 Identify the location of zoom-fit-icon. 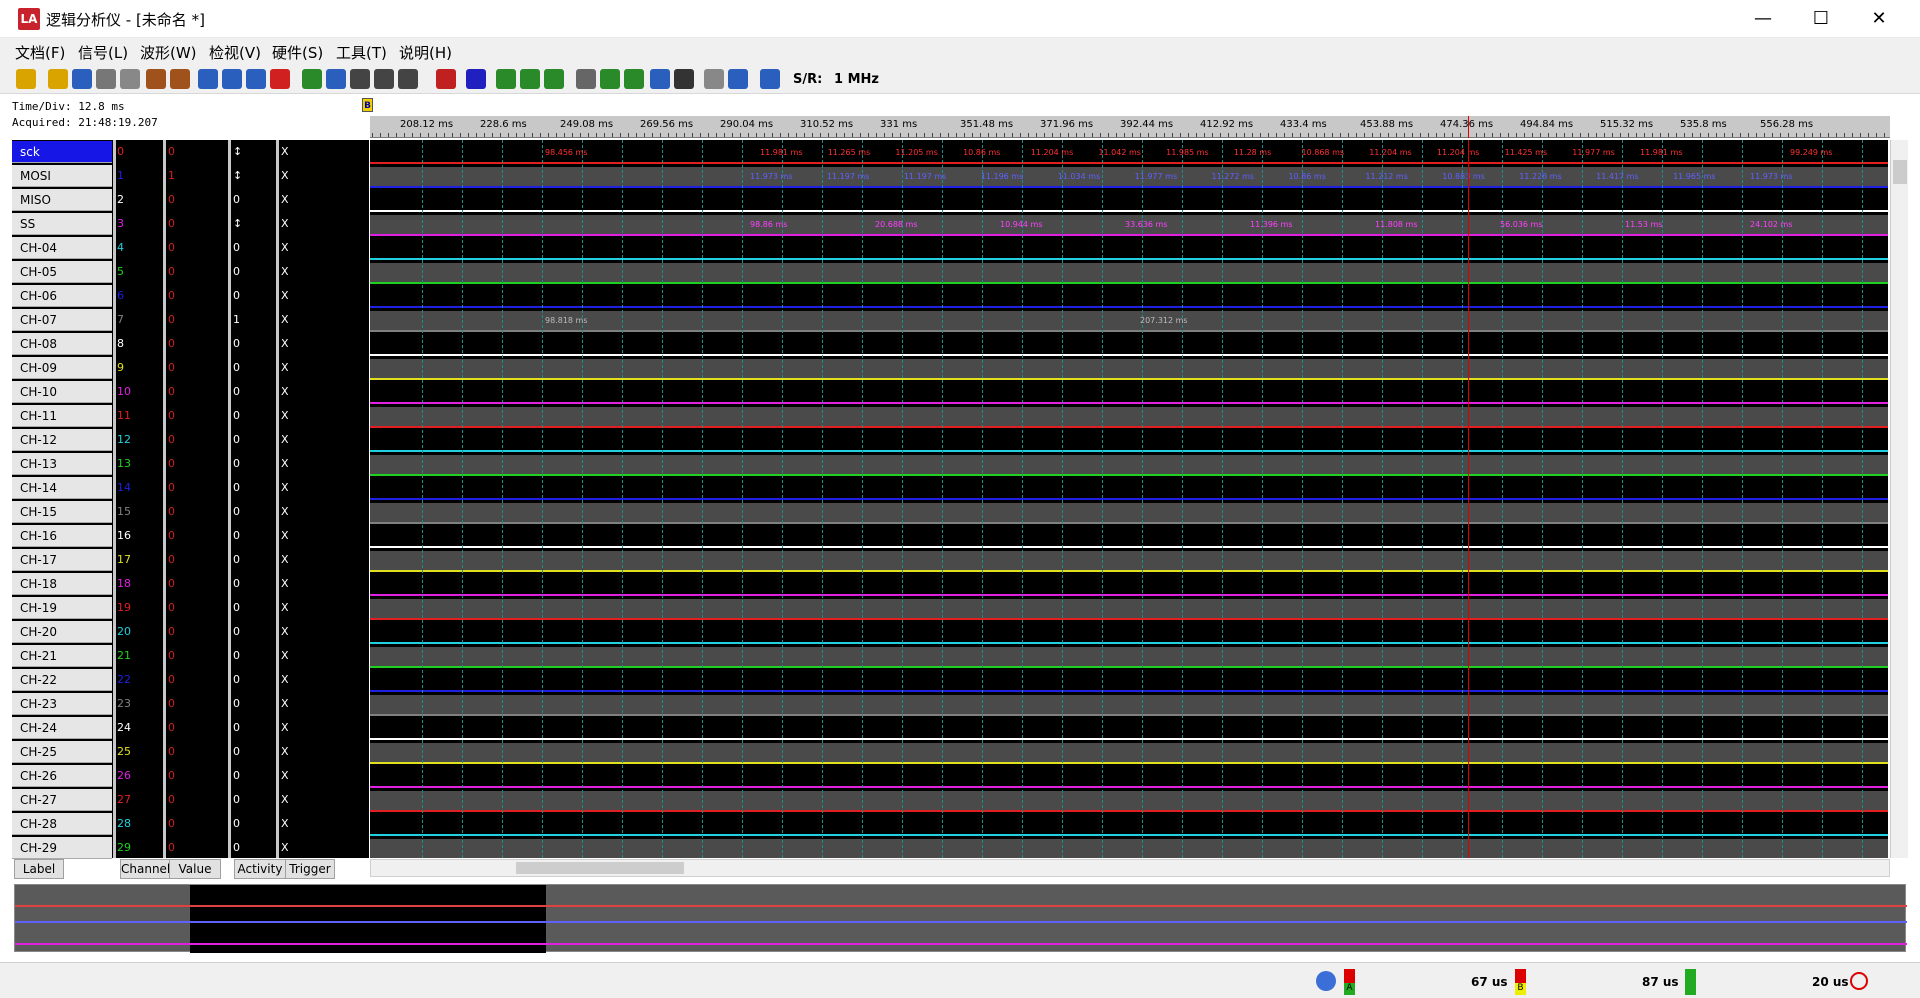
(408, 79).